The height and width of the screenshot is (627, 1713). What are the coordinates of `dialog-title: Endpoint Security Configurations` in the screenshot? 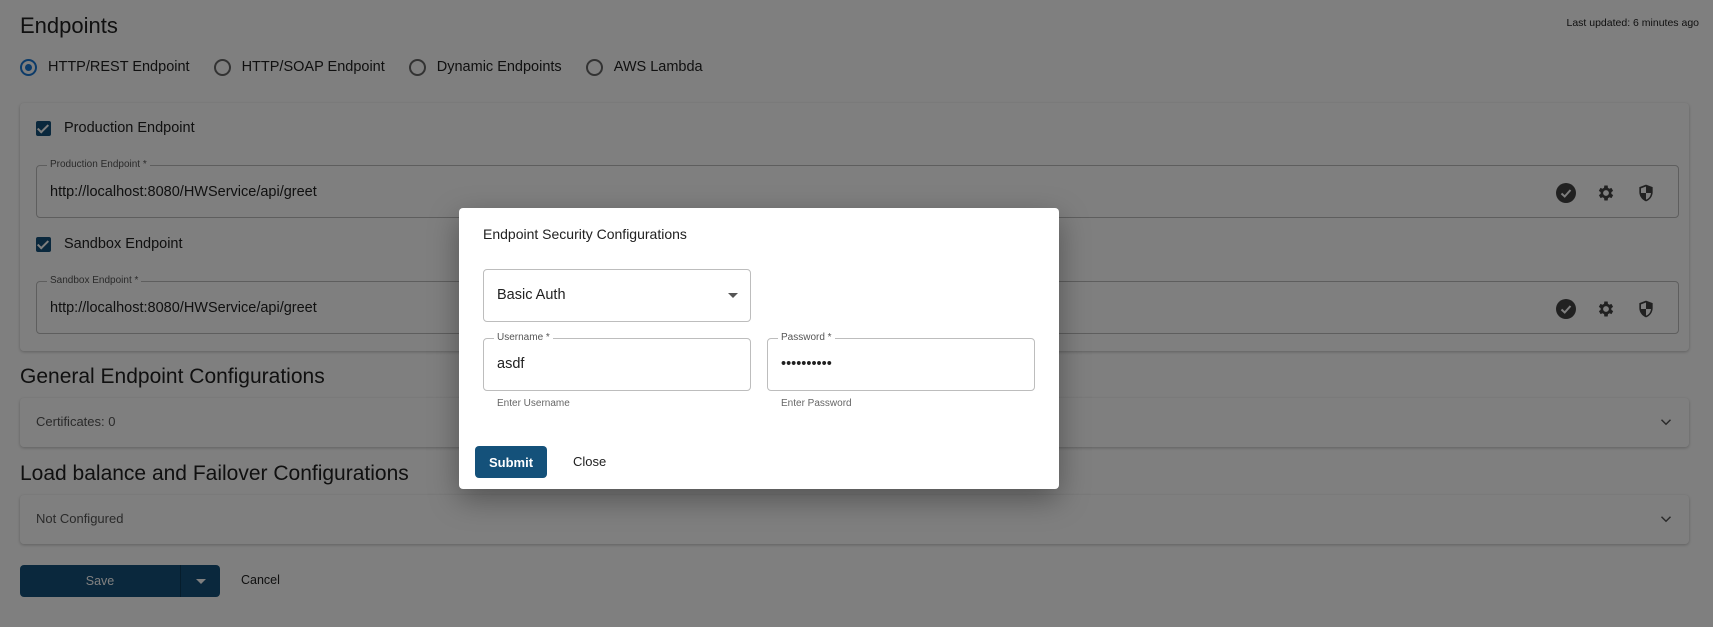 It's located at (585, 234).